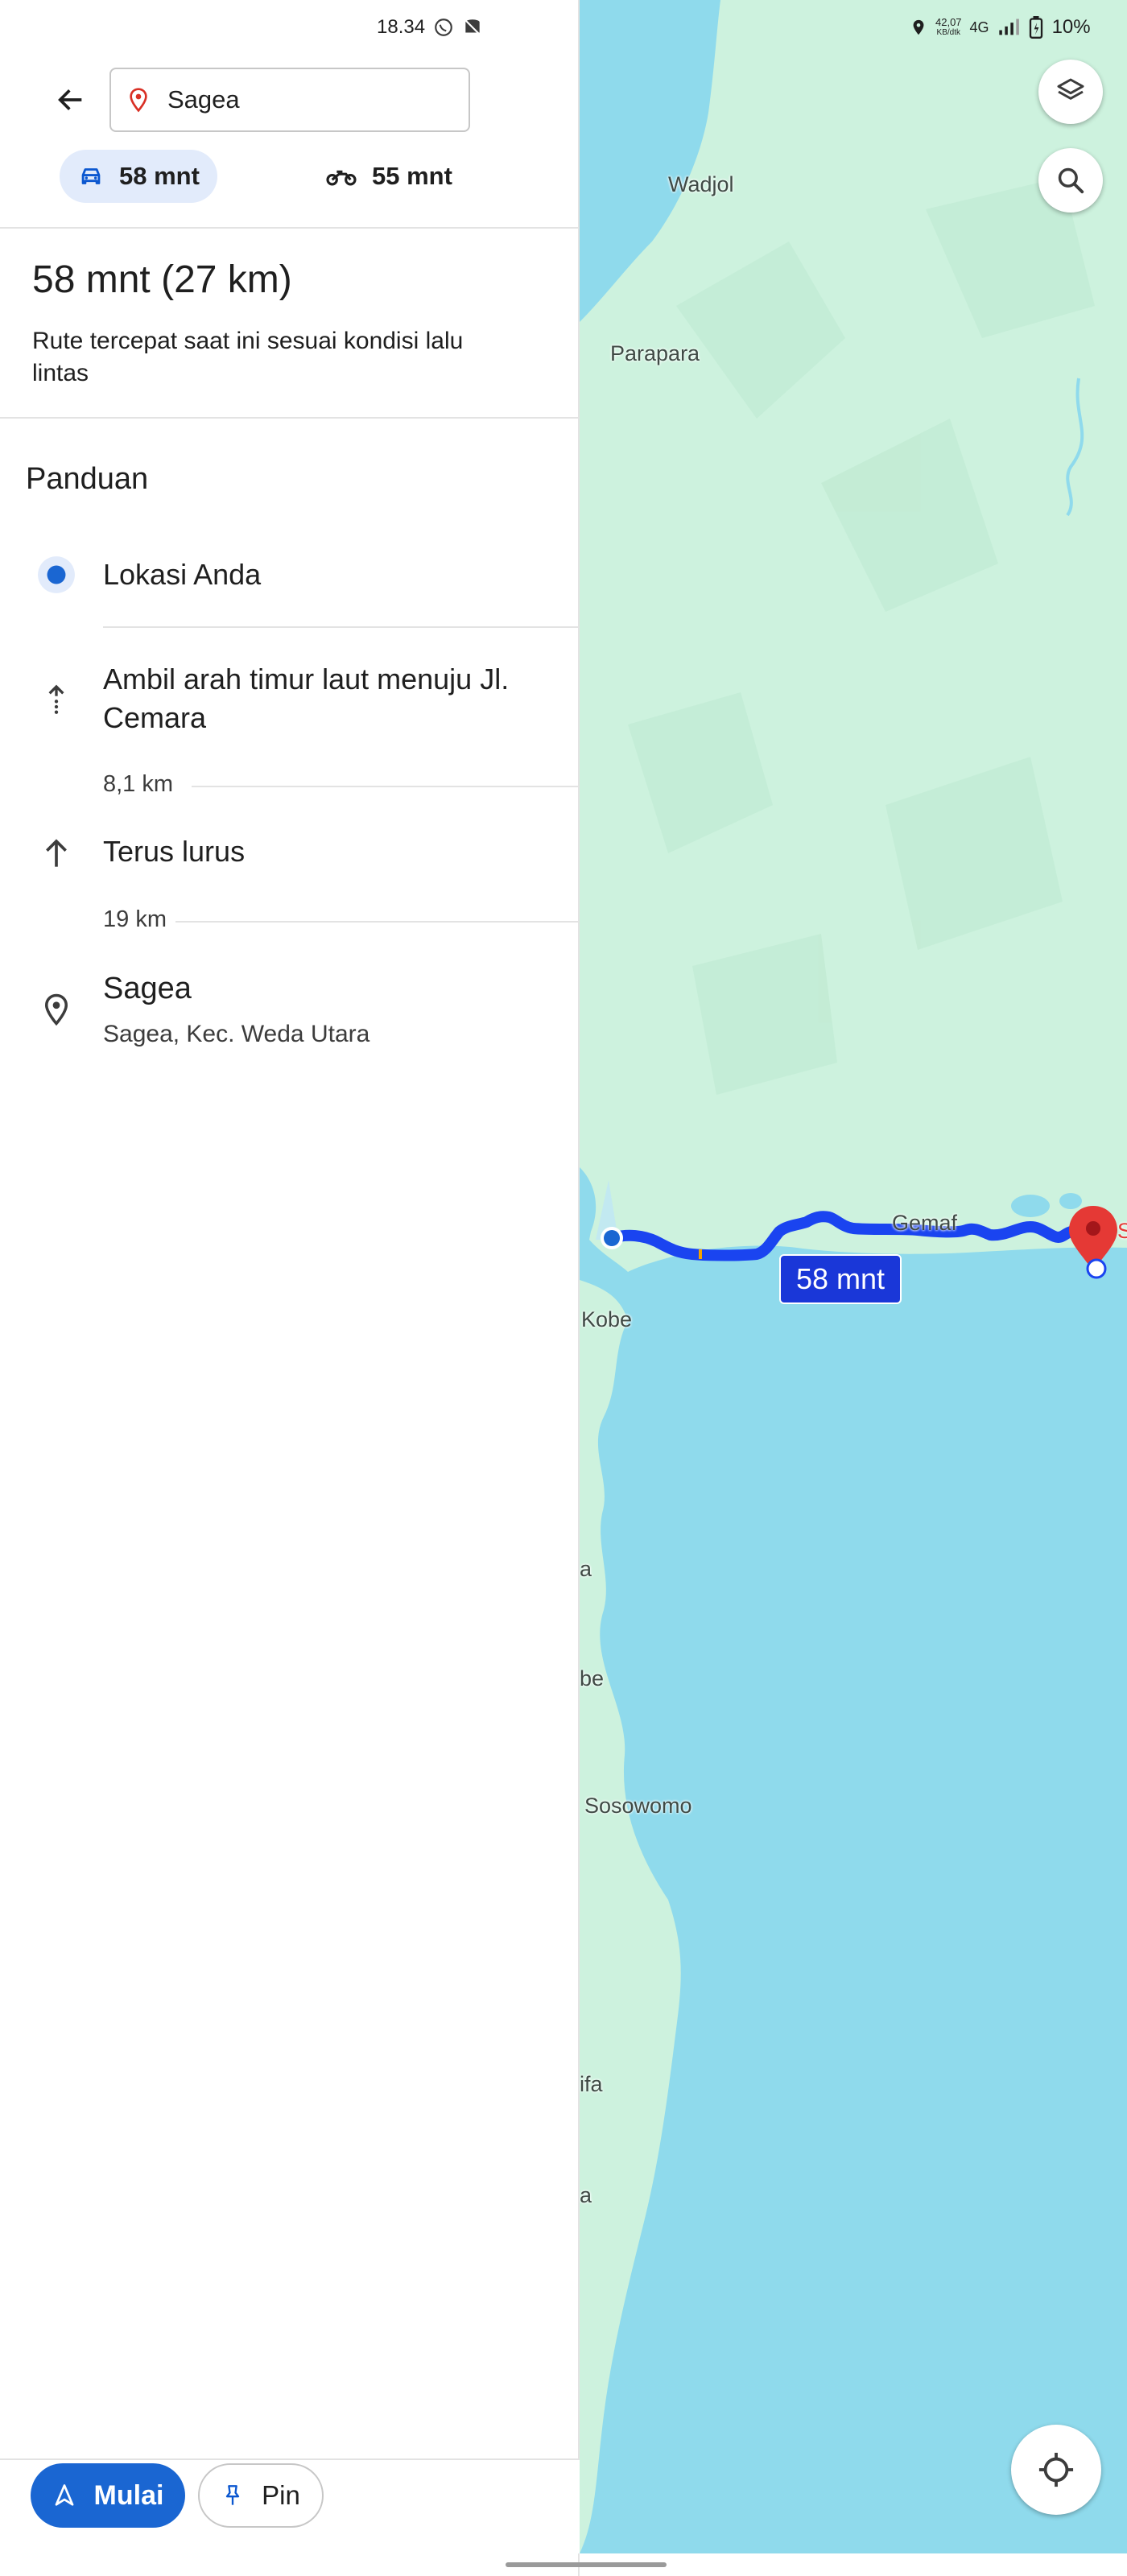 Image resolution: width=1127 pixels, height=2576 pixels. What do you see at coordinates (607, 1319) in the screenshot?
I see `map-label-kobe: Kobe` at bounding box center [607, 1319].